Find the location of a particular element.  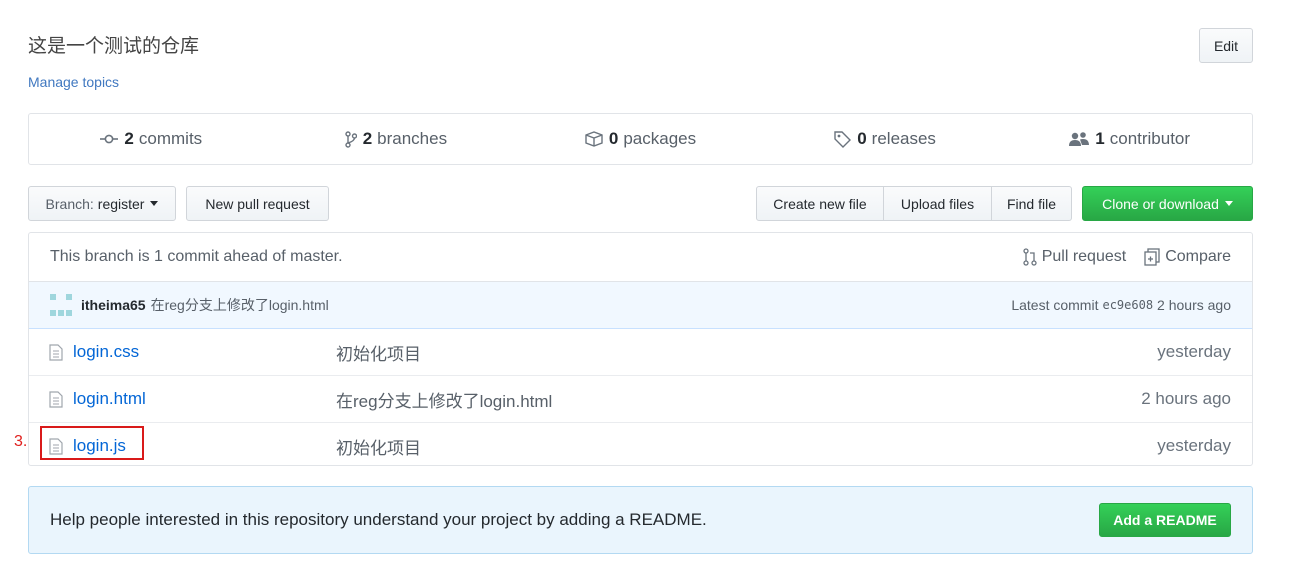

commits-count-link: 2 commits is located at coordinates (151, 139).